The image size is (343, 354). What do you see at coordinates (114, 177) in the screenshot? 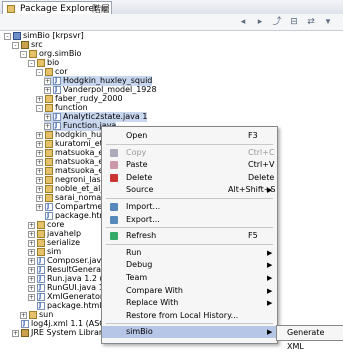
I see `delete-icon` at bounding box center [114, 177].